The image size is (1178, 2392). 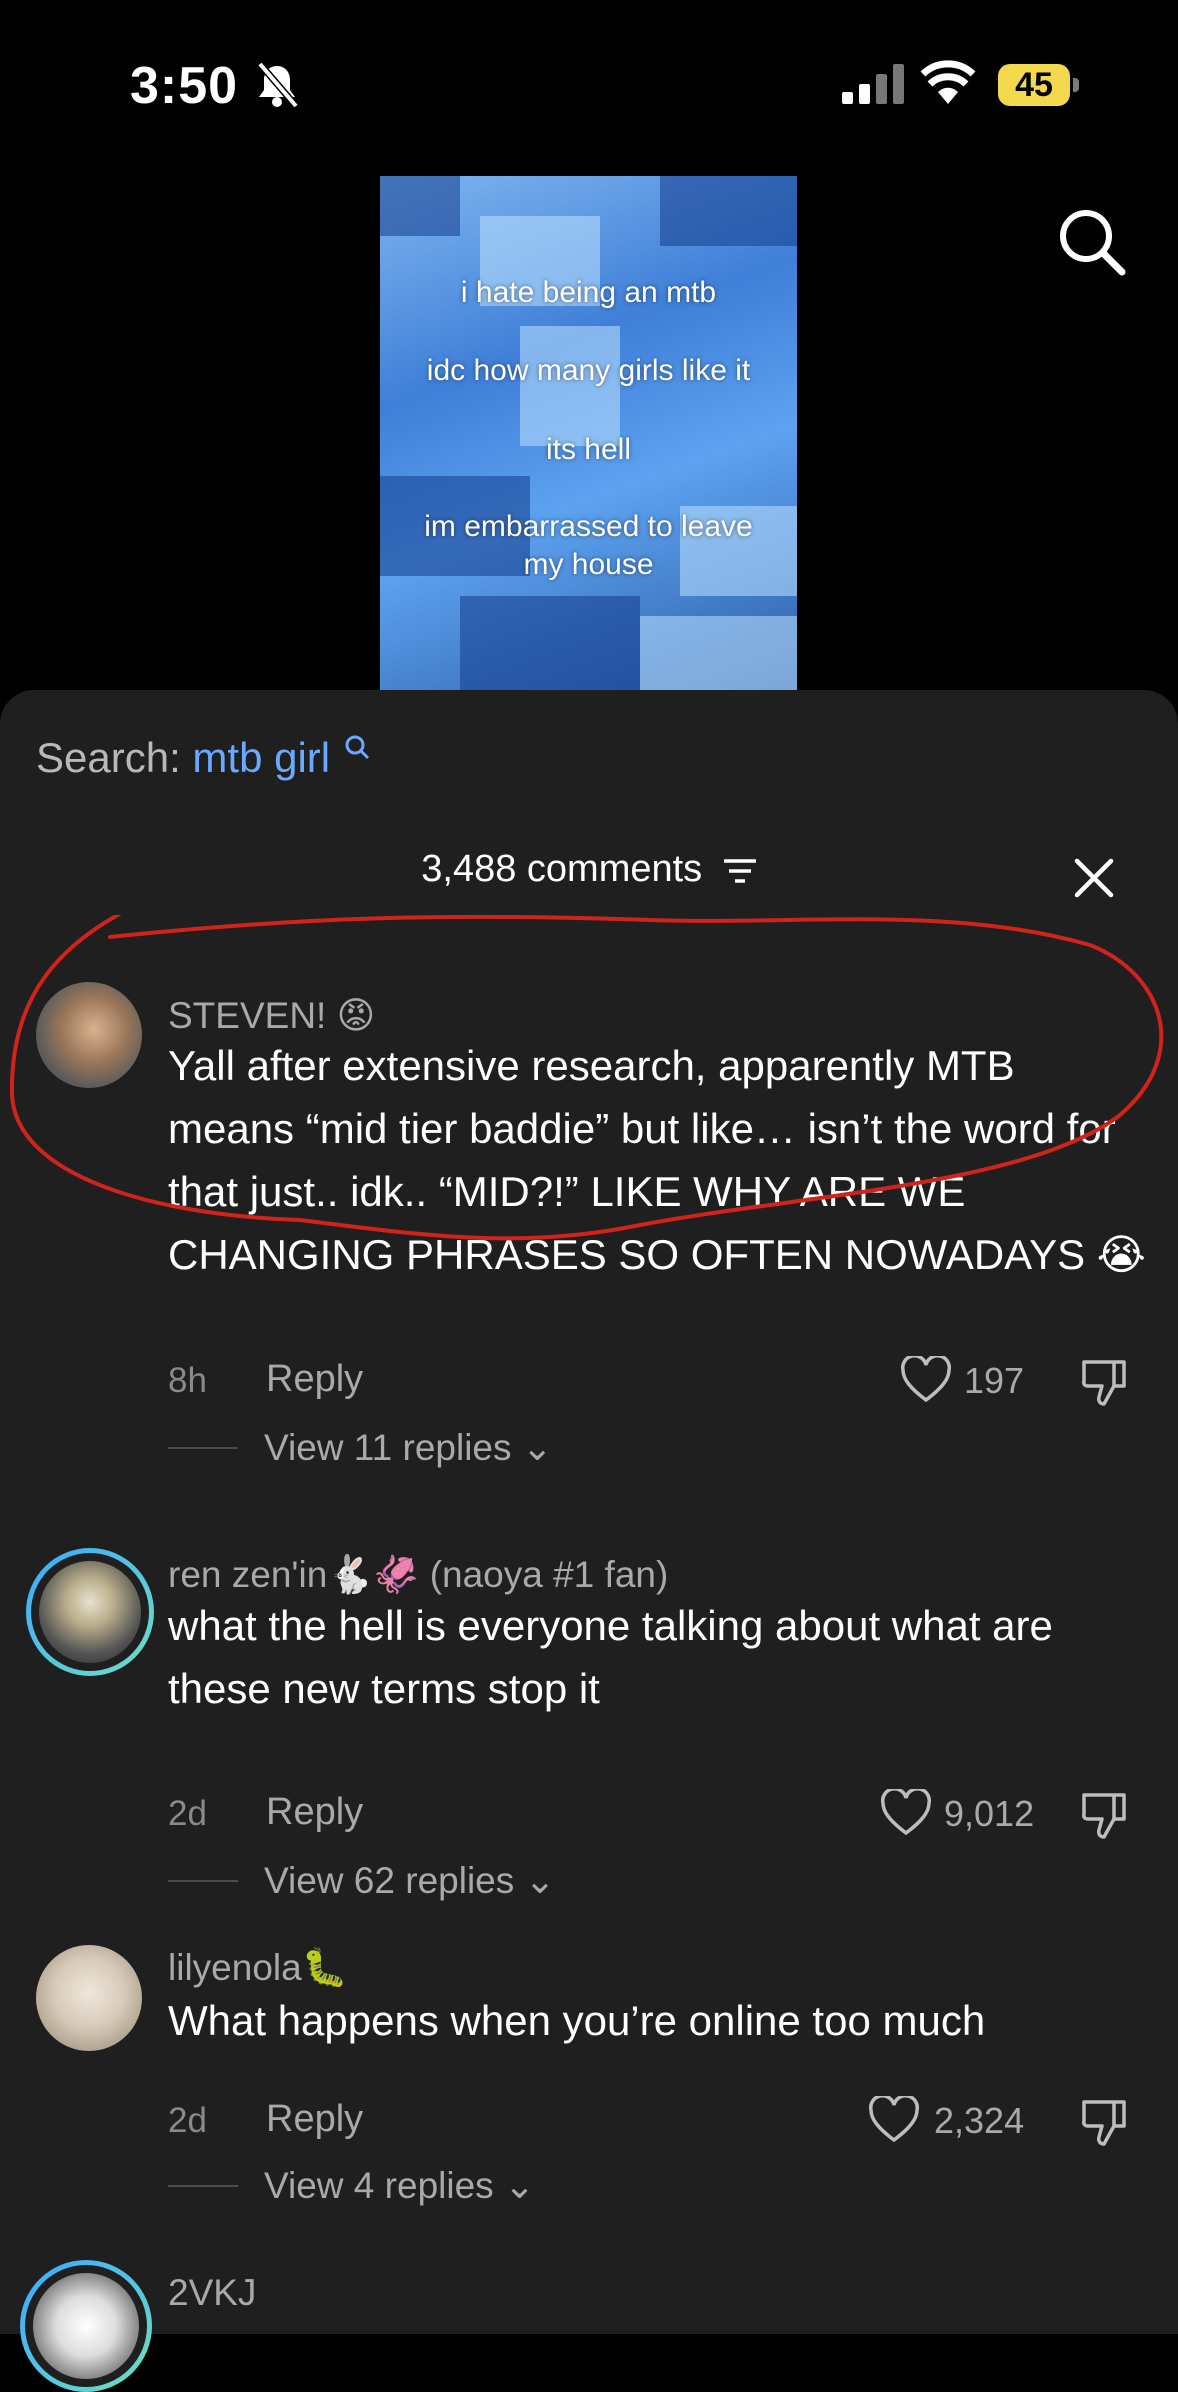 What do you see at coordinates (184, 86) in the screenshot?
I see `status-time: 3:50` at bounding box center [184, 86].